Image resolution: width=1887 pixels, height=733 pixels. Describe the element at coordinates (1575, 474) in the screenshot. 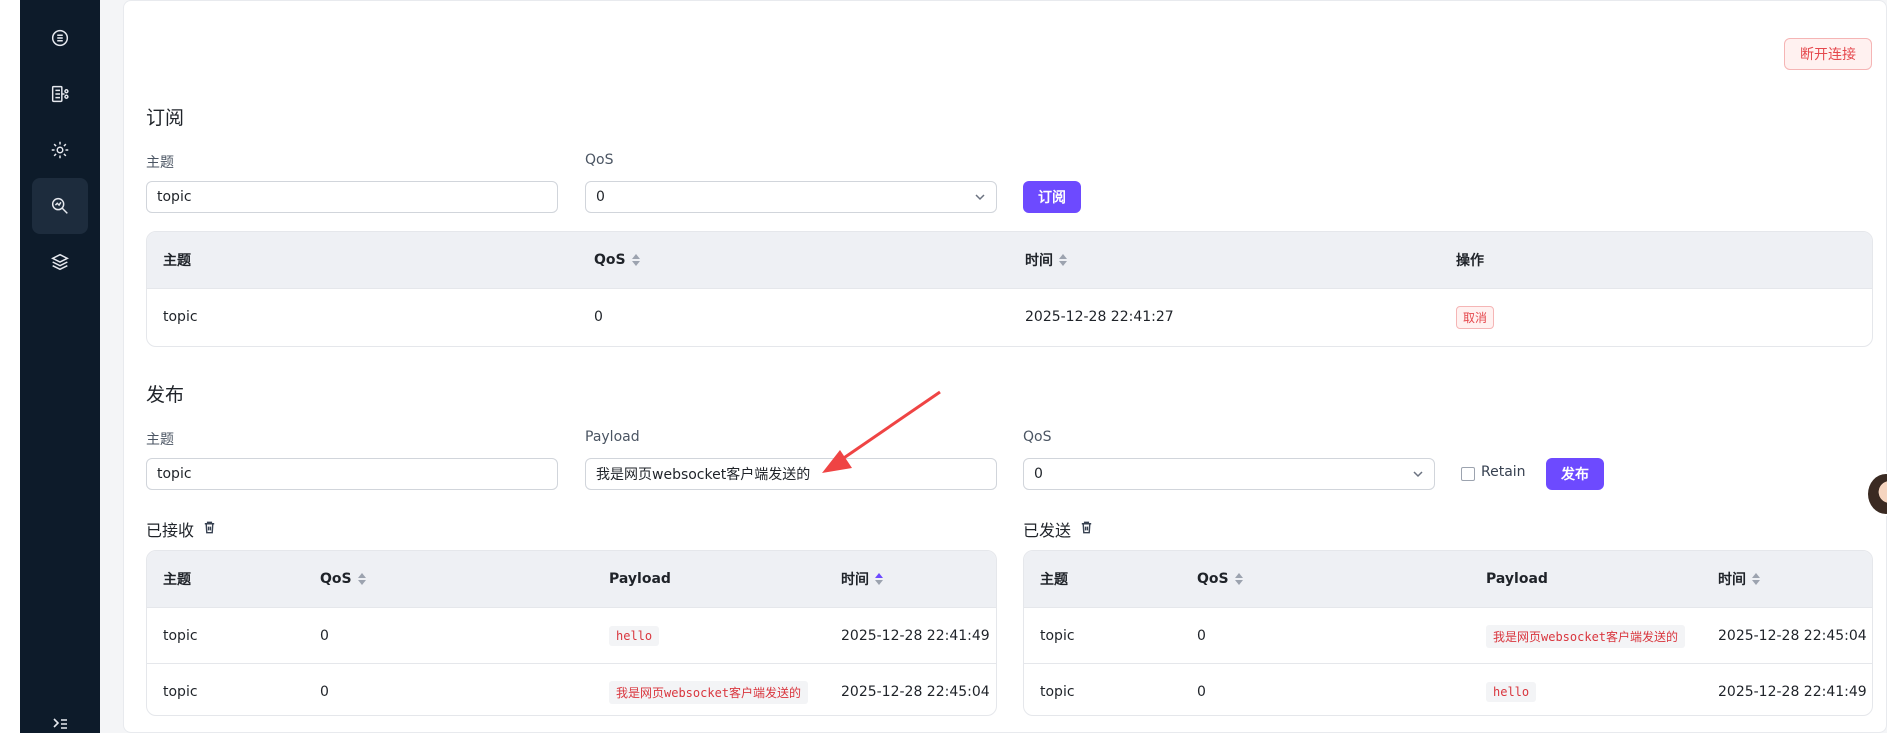

I see `publish-button: 发布` at that location.